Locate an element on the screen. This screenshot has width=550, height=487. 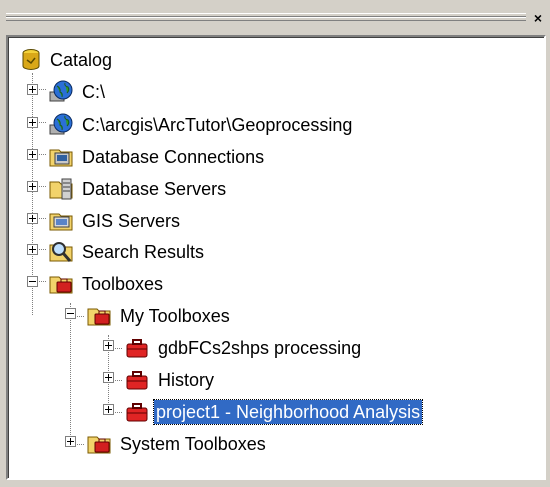
close-icon: × is located at coordinates (538, 18).